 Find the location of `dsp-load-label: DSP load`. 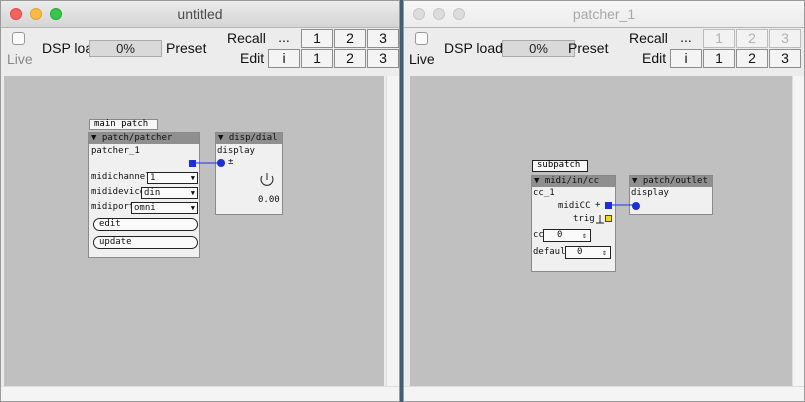

dsp-load-label: DSP load is located at coordinates (473, 48).